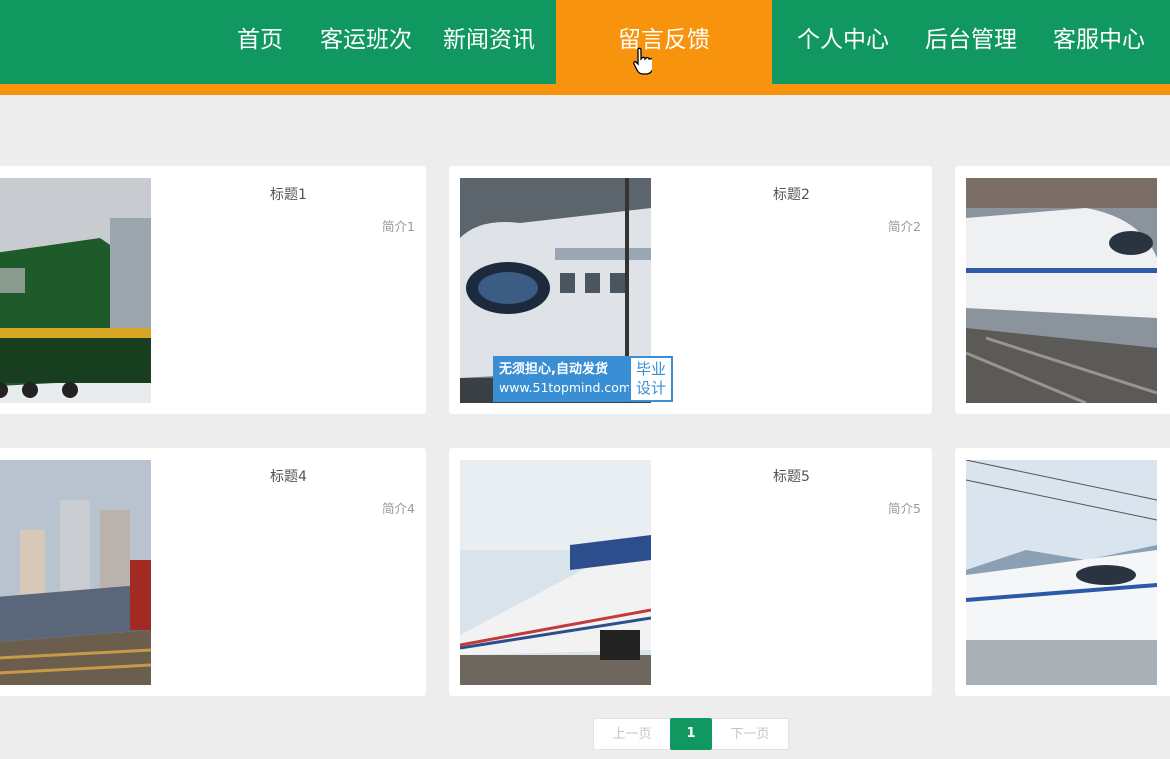  What do you see at coordinates (650, 388) in the screenshot?
I see `watermark-badge-line2: 设计` at bounding box center [650, 388].